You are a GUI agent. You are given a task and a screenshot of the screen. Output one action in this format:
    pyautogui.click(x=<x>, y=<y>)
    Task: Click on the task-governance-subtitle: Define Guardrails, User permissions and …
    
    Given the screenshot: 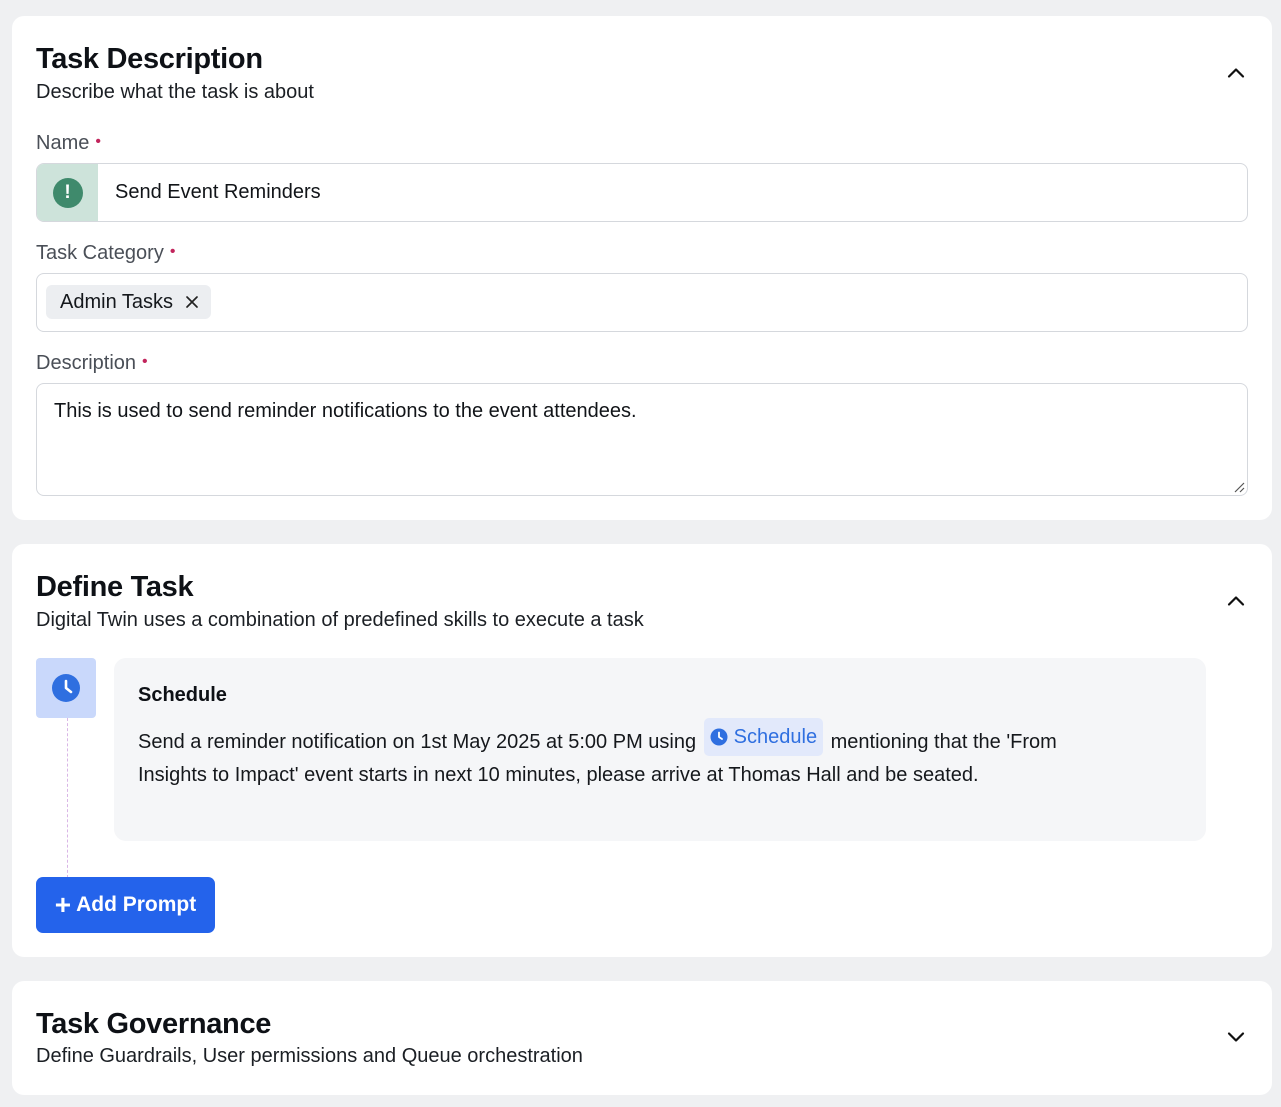 What is the action you would take?
    pyautogui.click(x=309, y=1056)
    